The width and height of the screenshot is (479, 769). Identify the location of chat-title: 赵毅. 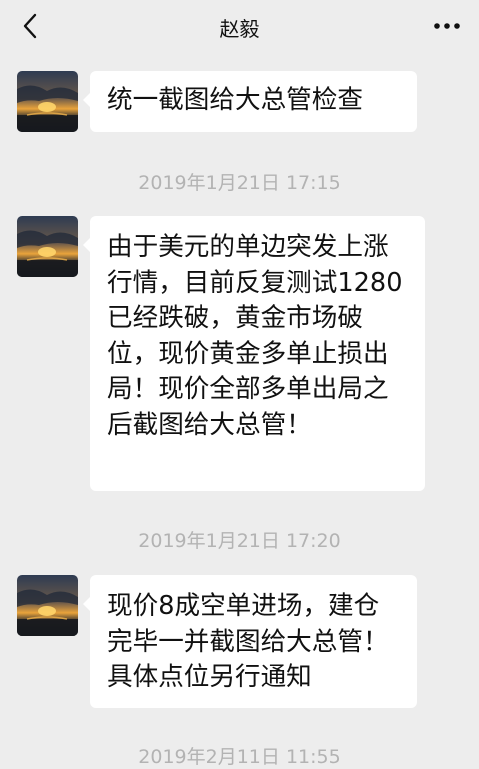
(239, 29).